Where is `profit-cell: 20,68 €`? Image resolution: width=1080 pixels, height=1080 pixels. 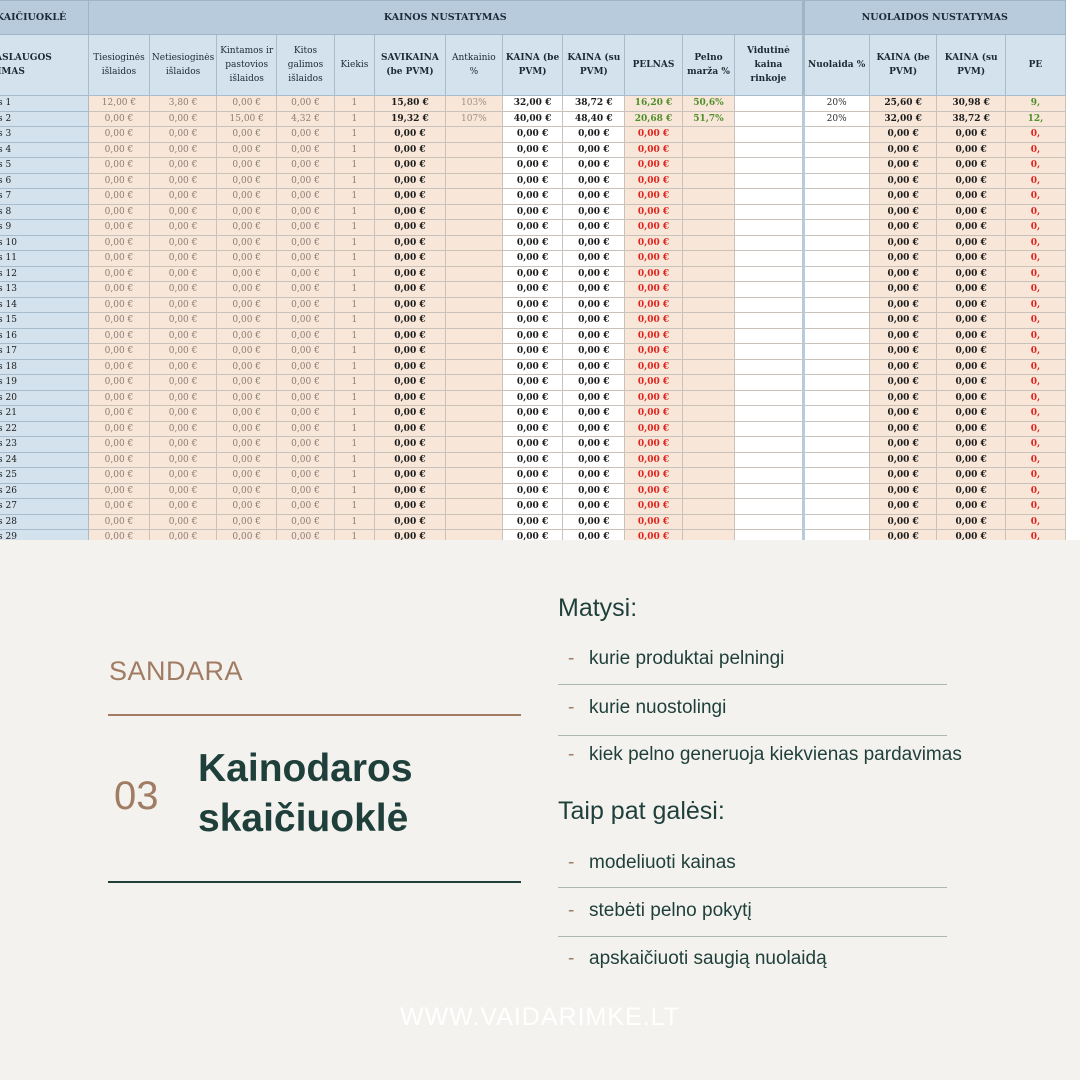
profit-cell: 20,68 € is located at coordinates (653, 118).